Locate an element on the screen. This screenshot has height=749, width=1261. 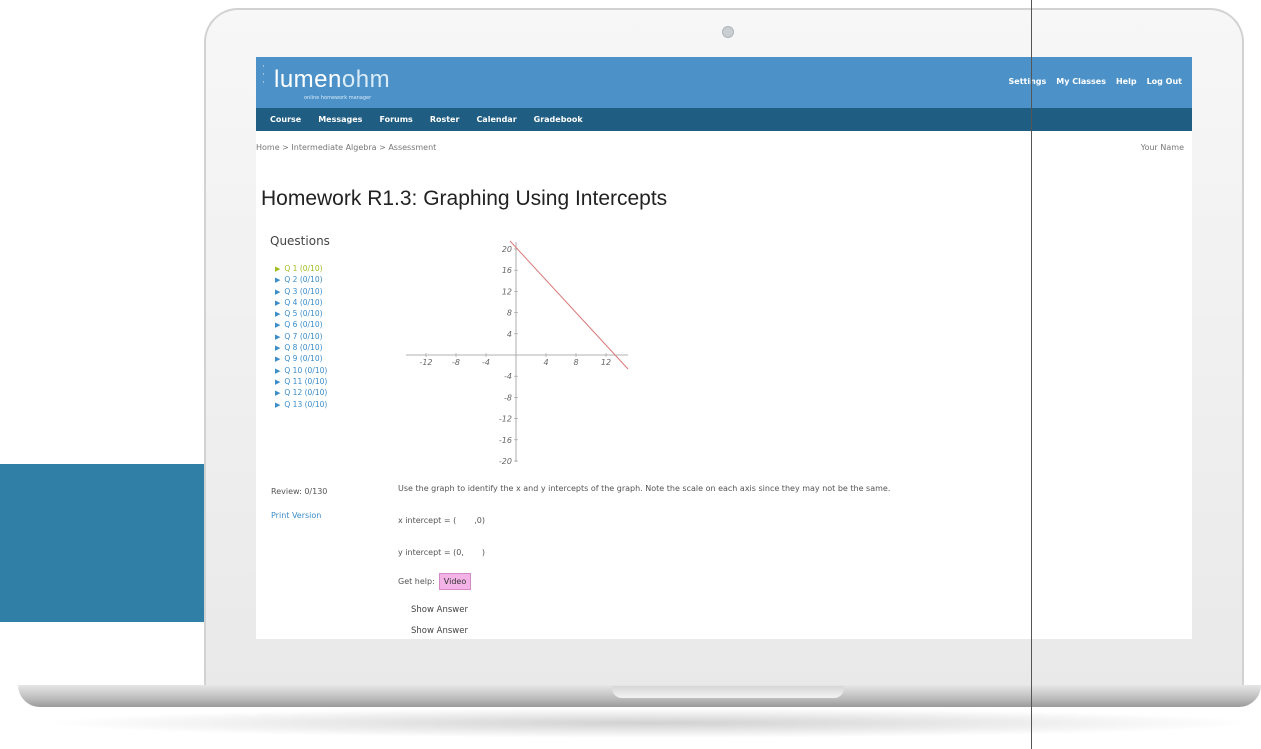
vertical-guide-line is located at coordinates (1031, 374).